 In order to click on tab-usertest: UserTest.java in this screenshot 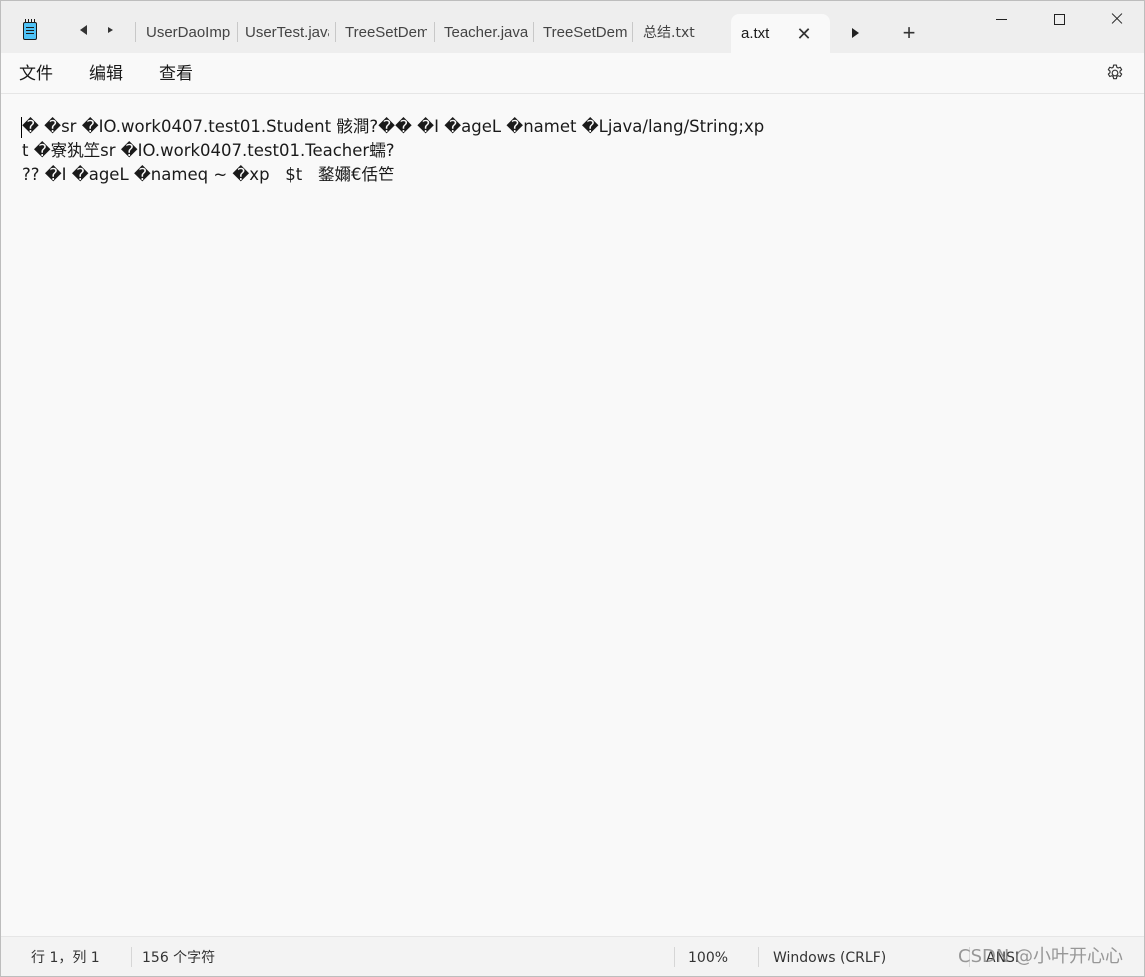, I will do `click(287, 33)`.